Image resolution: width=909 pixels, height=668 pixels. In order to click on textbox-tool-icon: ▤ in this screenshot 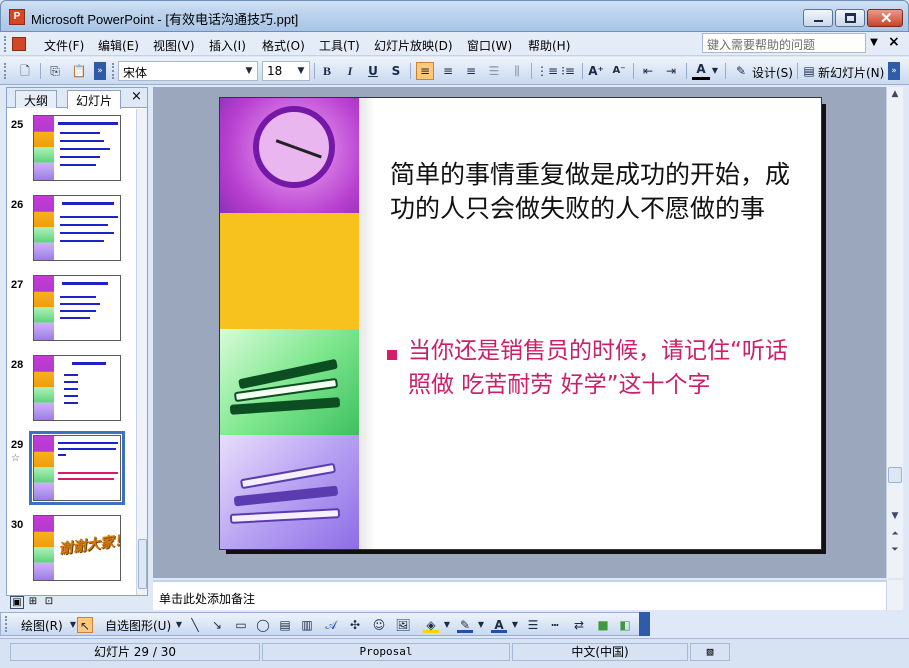, I will do `click(285, 625)`.